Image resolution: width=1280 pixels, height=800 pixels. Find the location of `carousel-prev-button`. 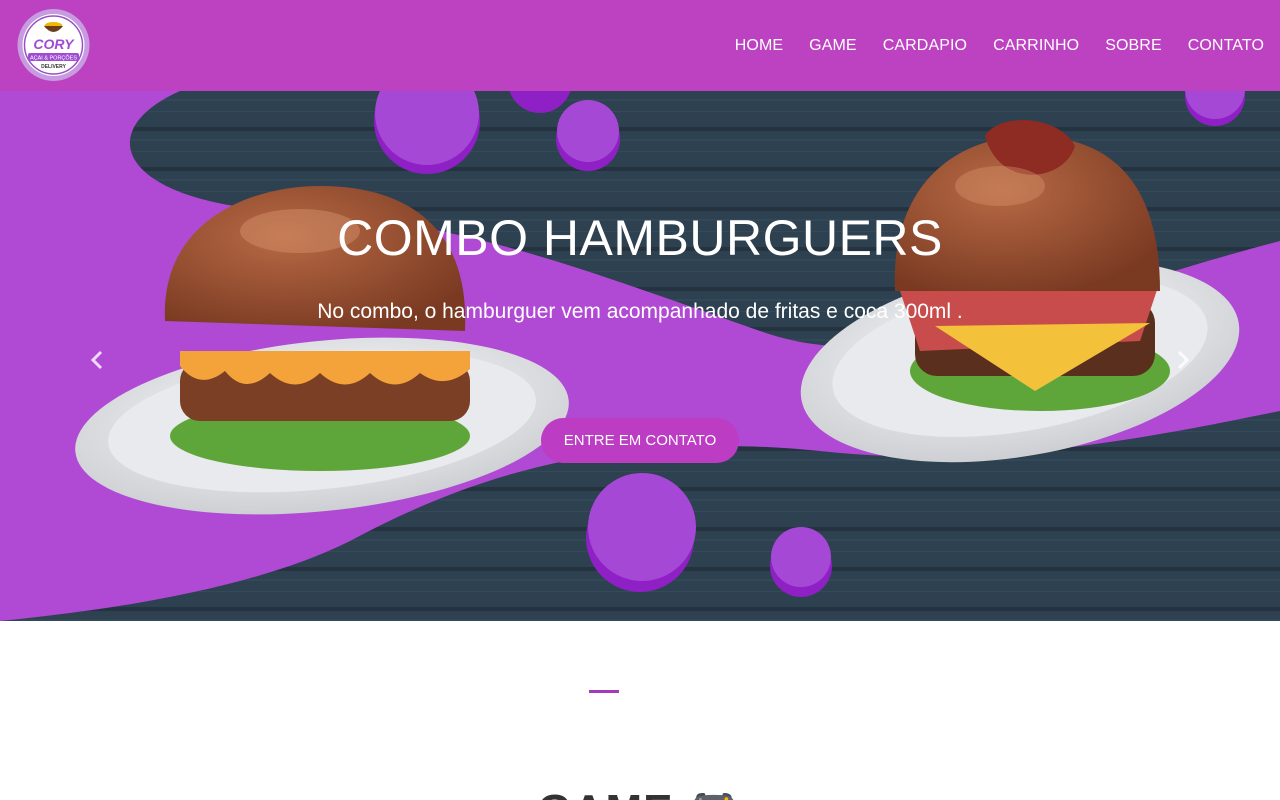

carousel-prev-button is located at coordinates (97, 361).